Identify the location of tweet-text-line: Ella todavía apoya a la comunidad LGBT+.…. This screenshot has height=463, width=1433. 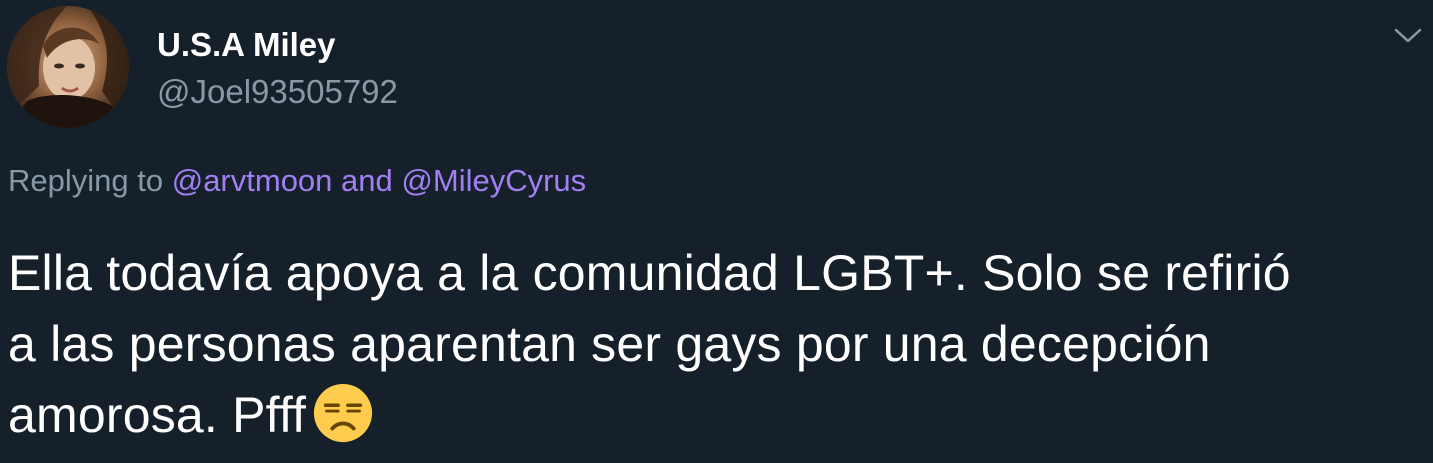
(649, 273).